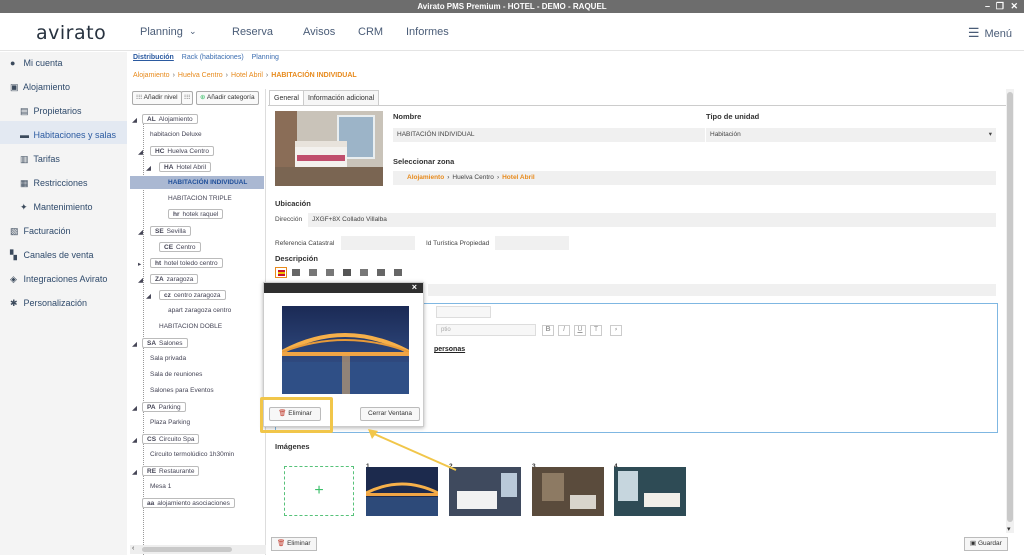  What do you see at coordinates (170, 119) in the screenshot?
I see `tree-node: AL Alojamiento` at bounding box center [170, 119].